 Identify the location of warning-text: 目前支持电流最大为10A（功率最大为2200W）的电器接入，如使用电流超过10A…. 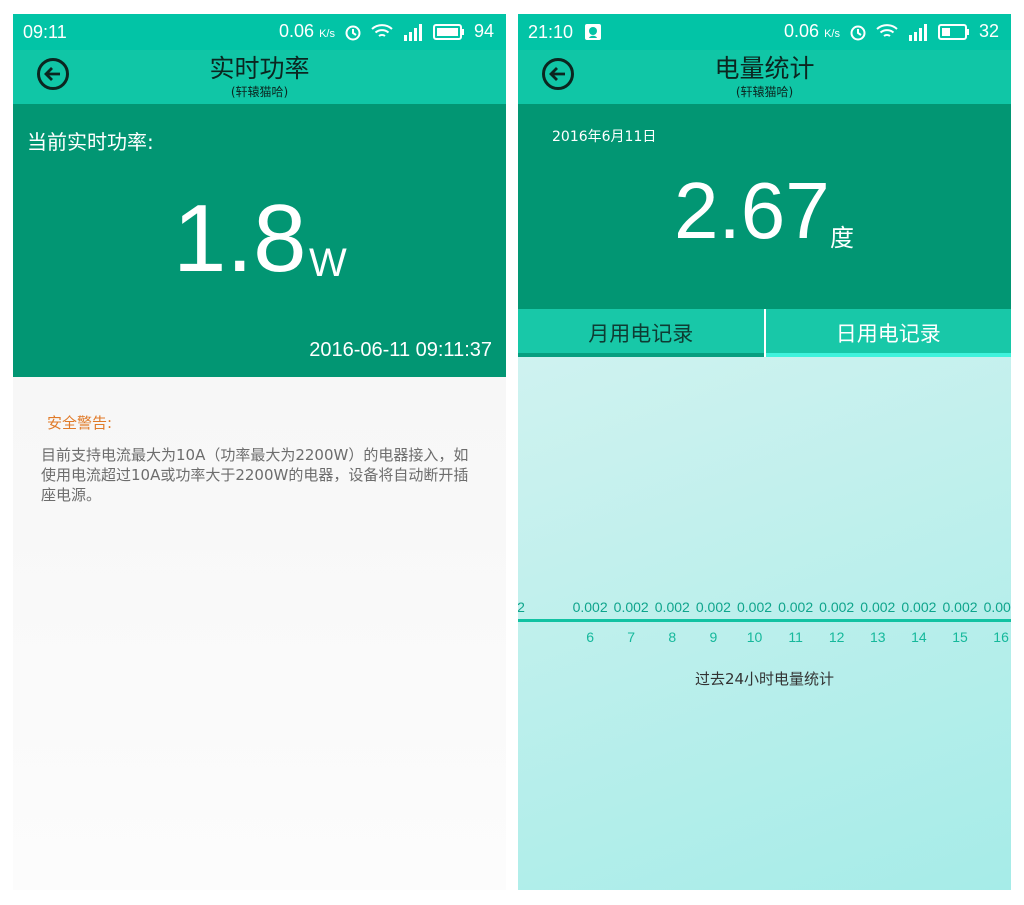
(255, 475).